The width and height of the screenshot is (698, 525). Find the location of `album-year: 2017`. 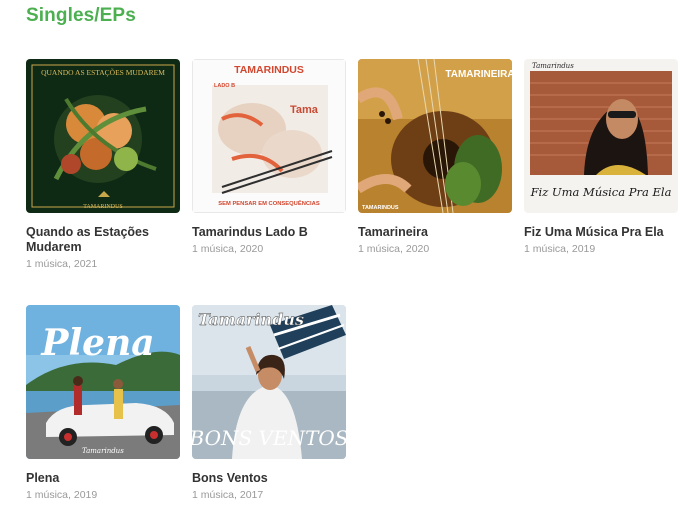

album-year: 2017 is located at coordinates (251, 495).